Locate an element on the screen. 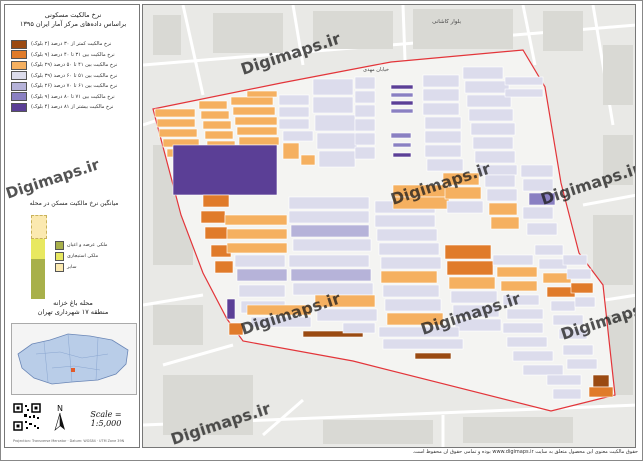 The height and width of the screenshot is (461, 643). ownership-legend-item: ملکی عرصه و اعیان is located at coordinates (95, 245).